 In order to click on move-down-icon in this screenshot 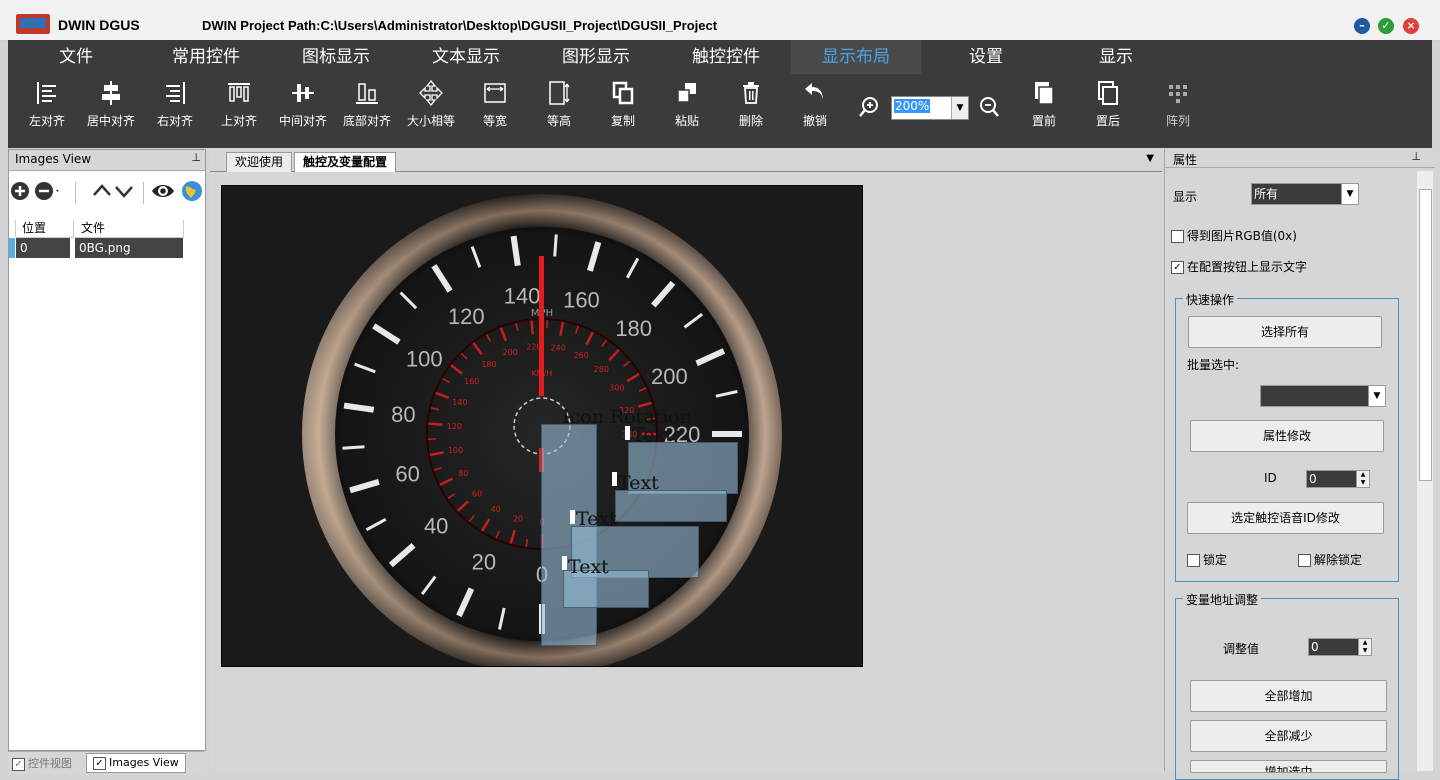, I will do `click(124, 191)`.